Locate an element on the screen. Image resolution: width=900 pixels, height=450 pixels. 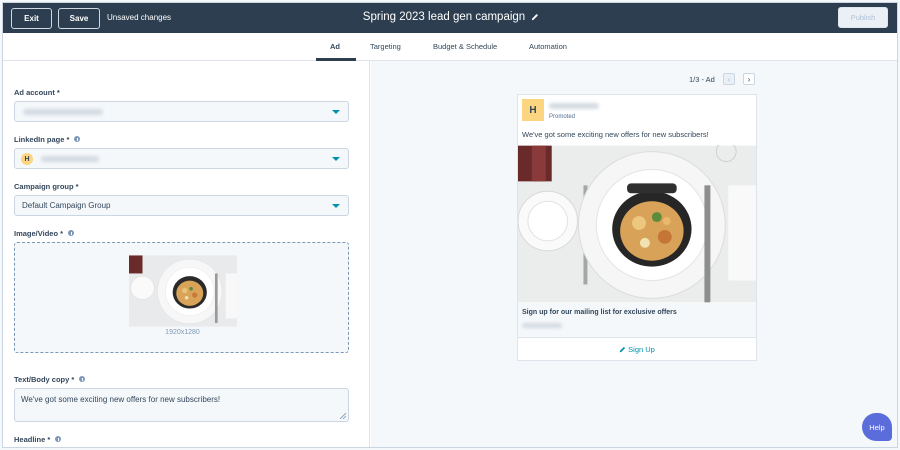
company-name-redacted is located at coordinates (574, 106).